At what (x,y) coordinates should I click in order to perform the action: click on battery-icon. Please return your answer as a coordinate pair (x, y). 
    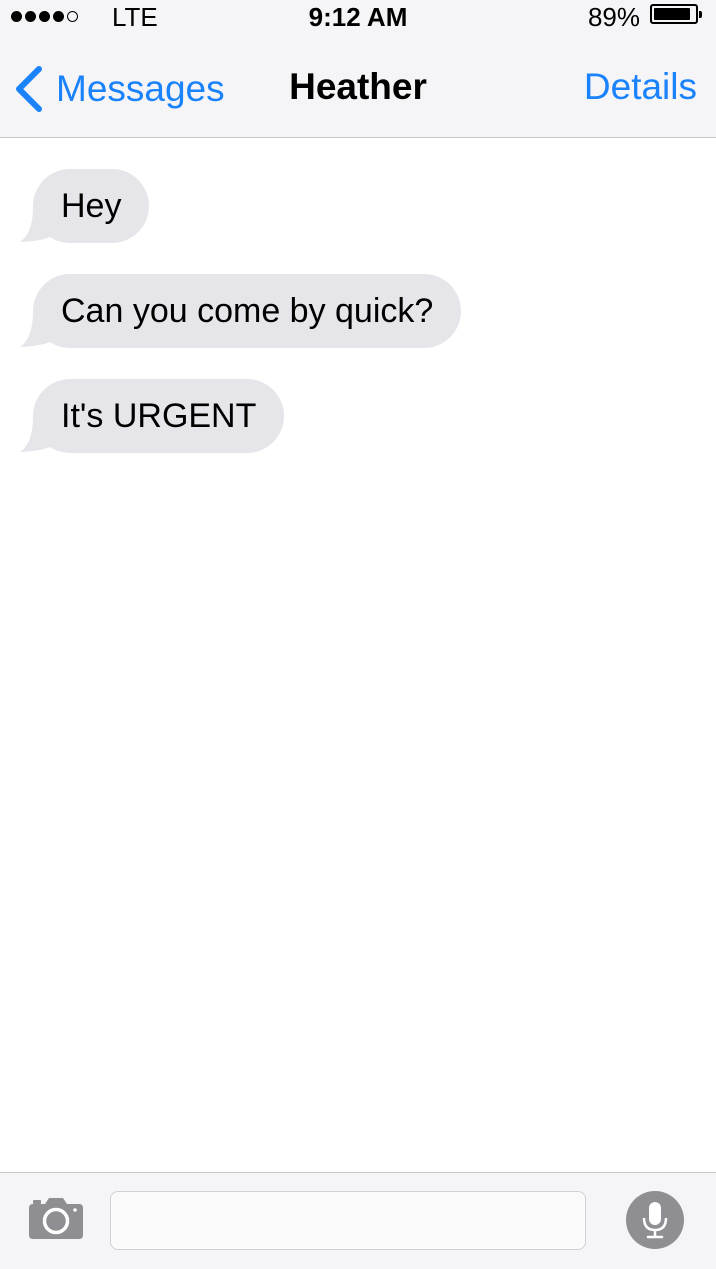
    Looking at the image, I should click on (676, 14).